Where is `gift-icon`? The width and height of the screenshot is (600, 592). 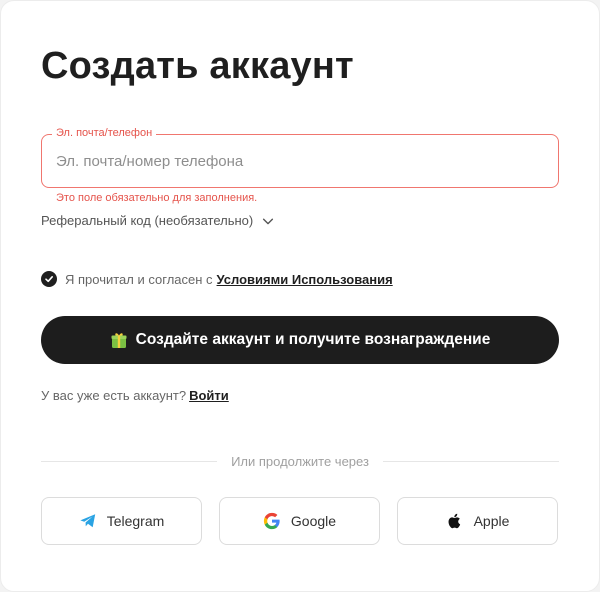
gift-icon is located at coordinates (119, 340).